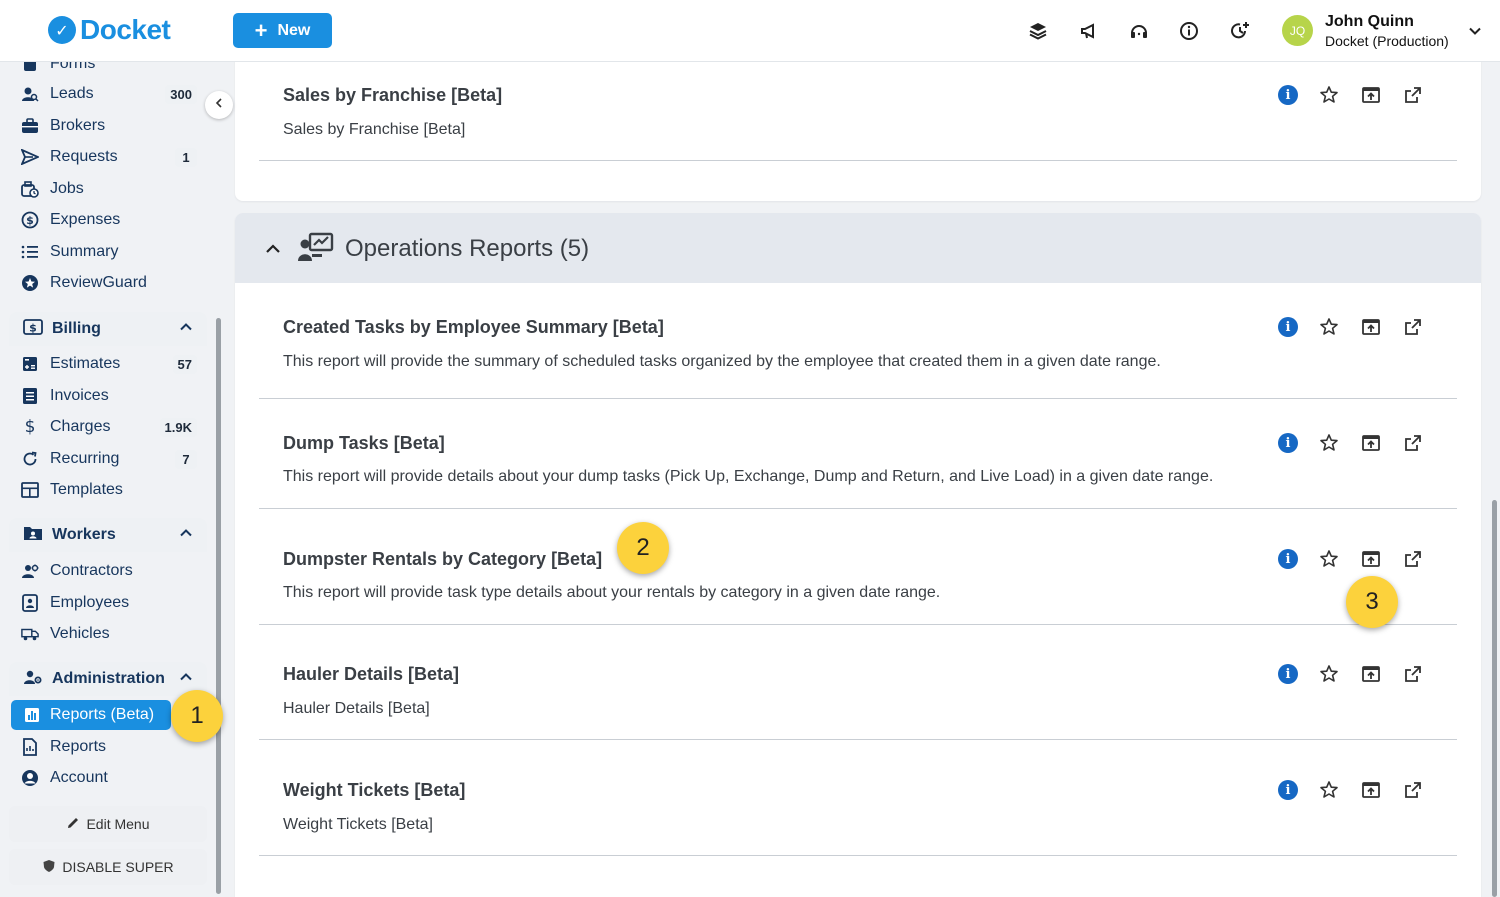  Describe the element at coordinates (108, 778) in the screenshot. I see `sidebar-item-account: Account` at that location.